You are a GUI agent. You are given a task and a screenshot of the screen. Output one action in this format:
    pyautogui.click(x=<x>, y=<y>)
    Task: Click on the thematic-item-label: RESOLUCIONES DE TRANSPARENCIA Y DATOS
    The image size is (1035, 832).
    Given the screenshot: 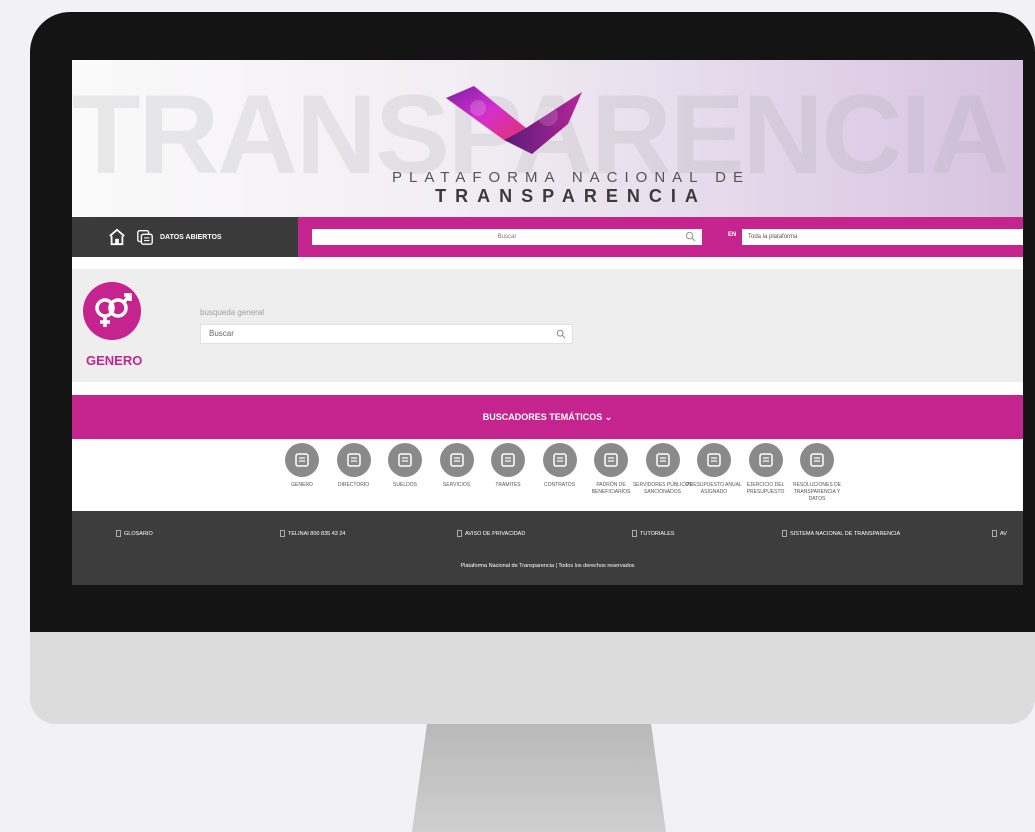 What is the action you would take?
    pyautogui.click(x=817, y=492)
    